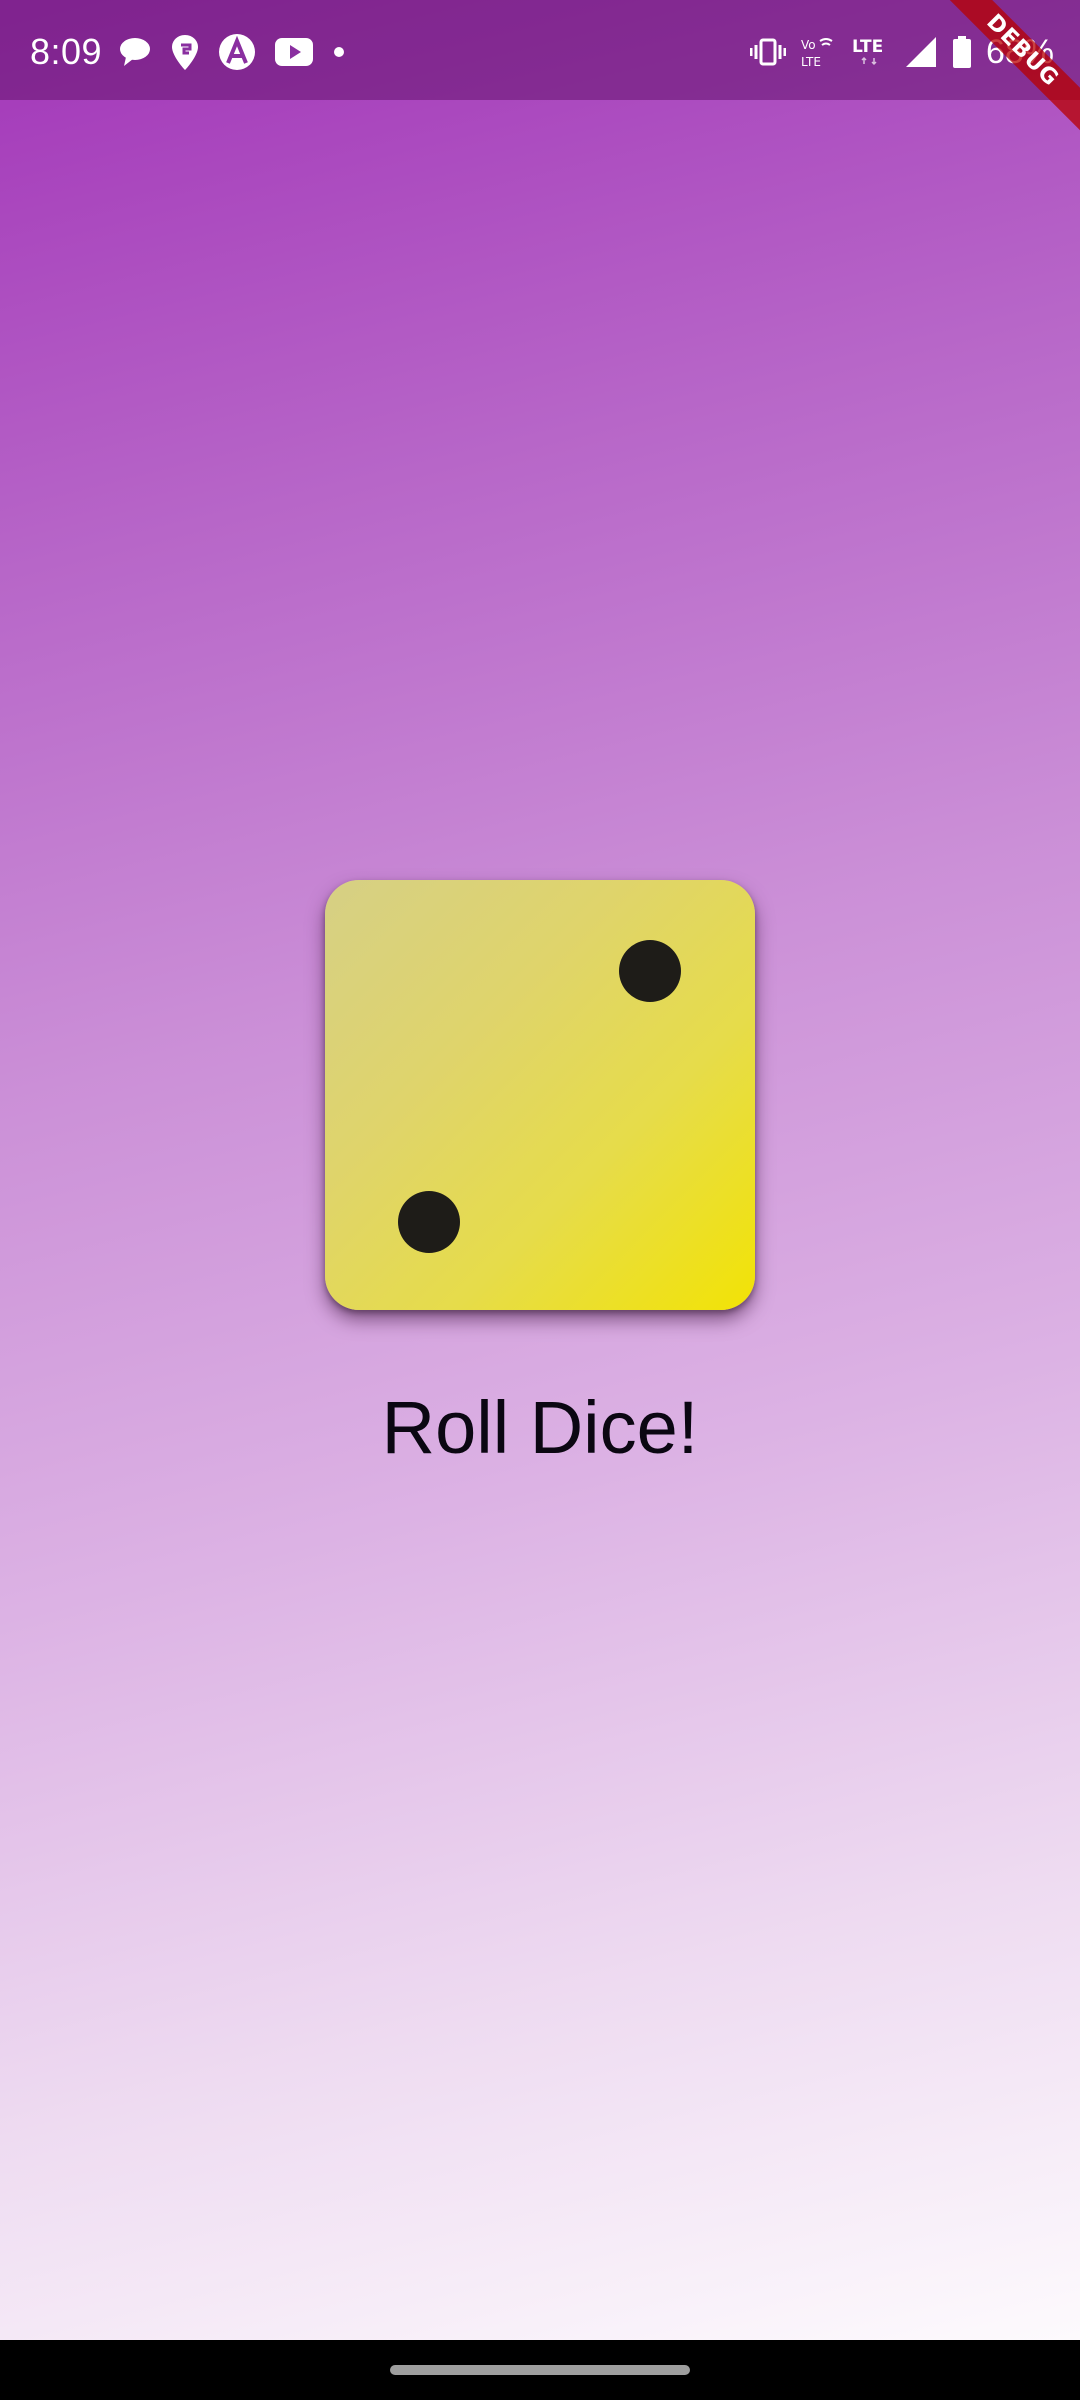  I want to click on system-icons: Vo LTE LTE 68%, so click(901, 52).